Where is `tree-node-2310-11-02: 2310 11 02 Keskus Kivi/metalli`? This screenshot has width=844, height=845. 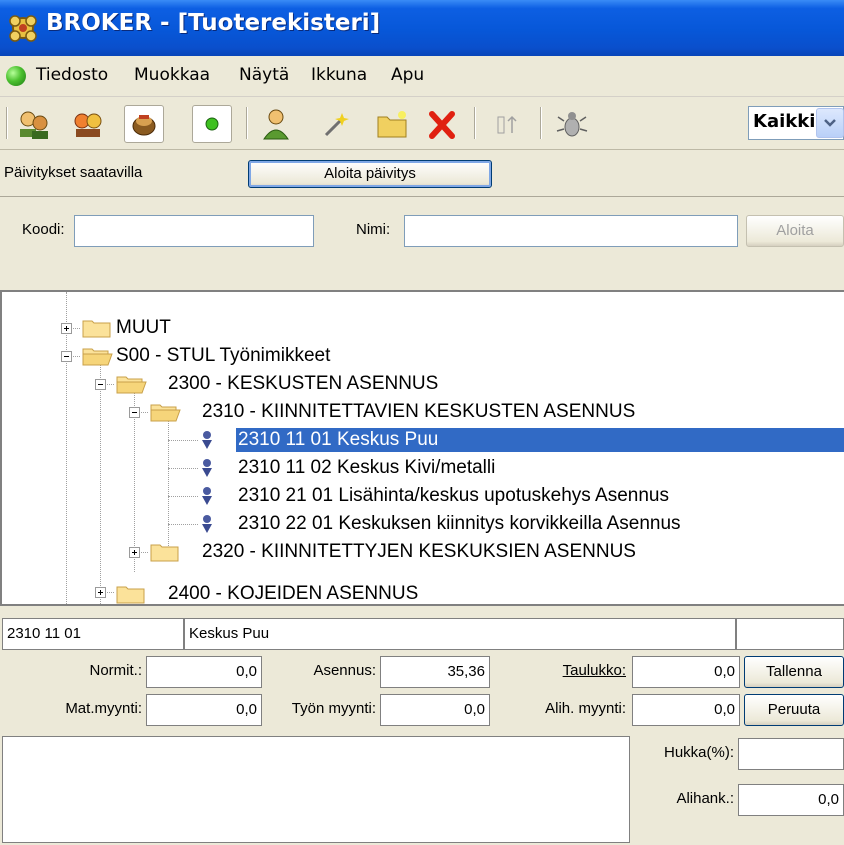 tree-node-2310-11-02: 2310 11 02 Keskus Kivi/metalli is located at coordinates (366, 468).